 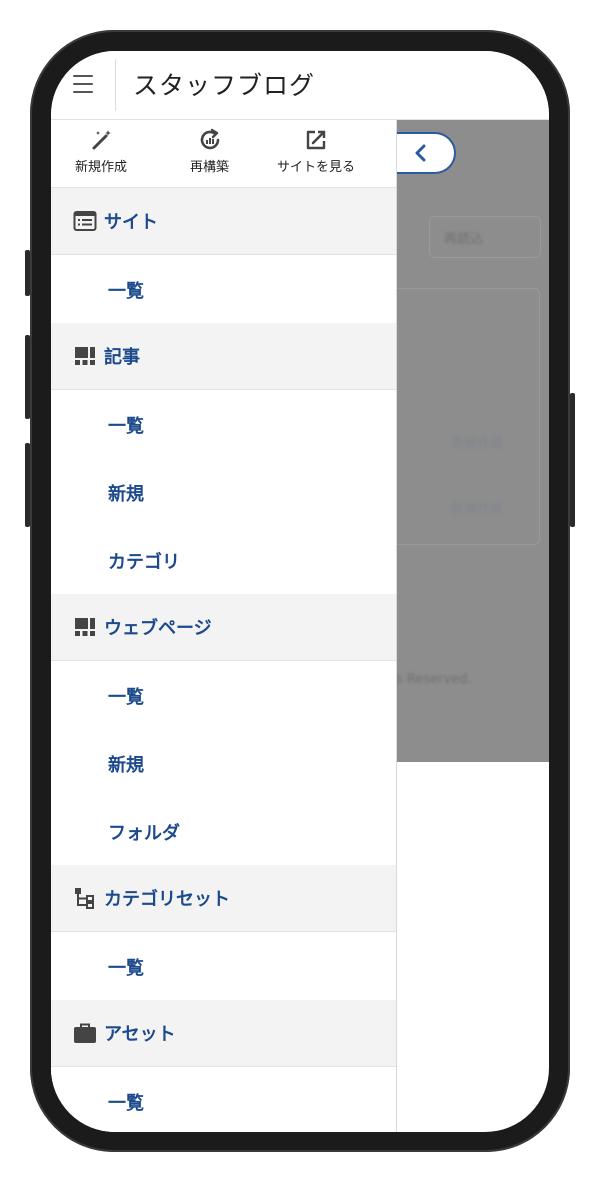 I want to click on sidebar-item-entries-new: 新規, so click(x=223, y=492).